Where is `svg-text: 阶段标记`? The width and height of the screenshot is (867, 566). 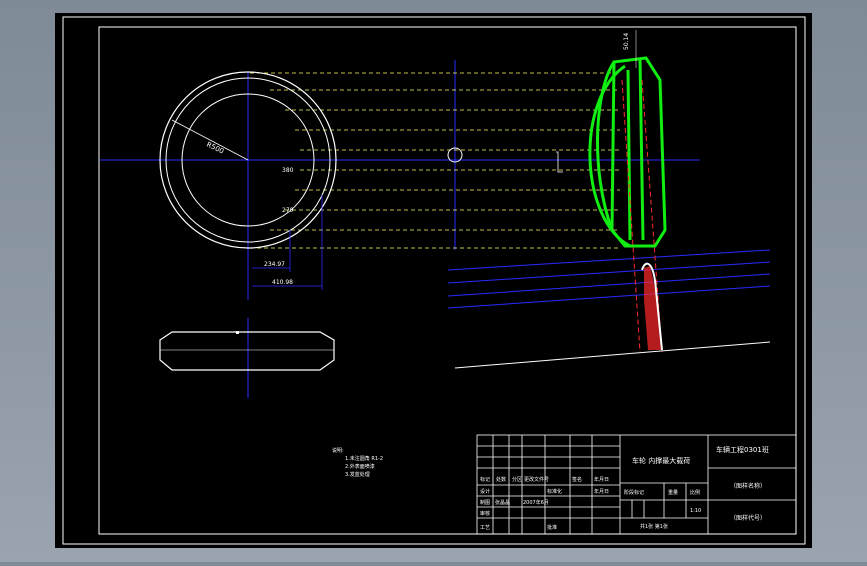 svg-text: 阶段标记 is located at coordinates (634, 492).